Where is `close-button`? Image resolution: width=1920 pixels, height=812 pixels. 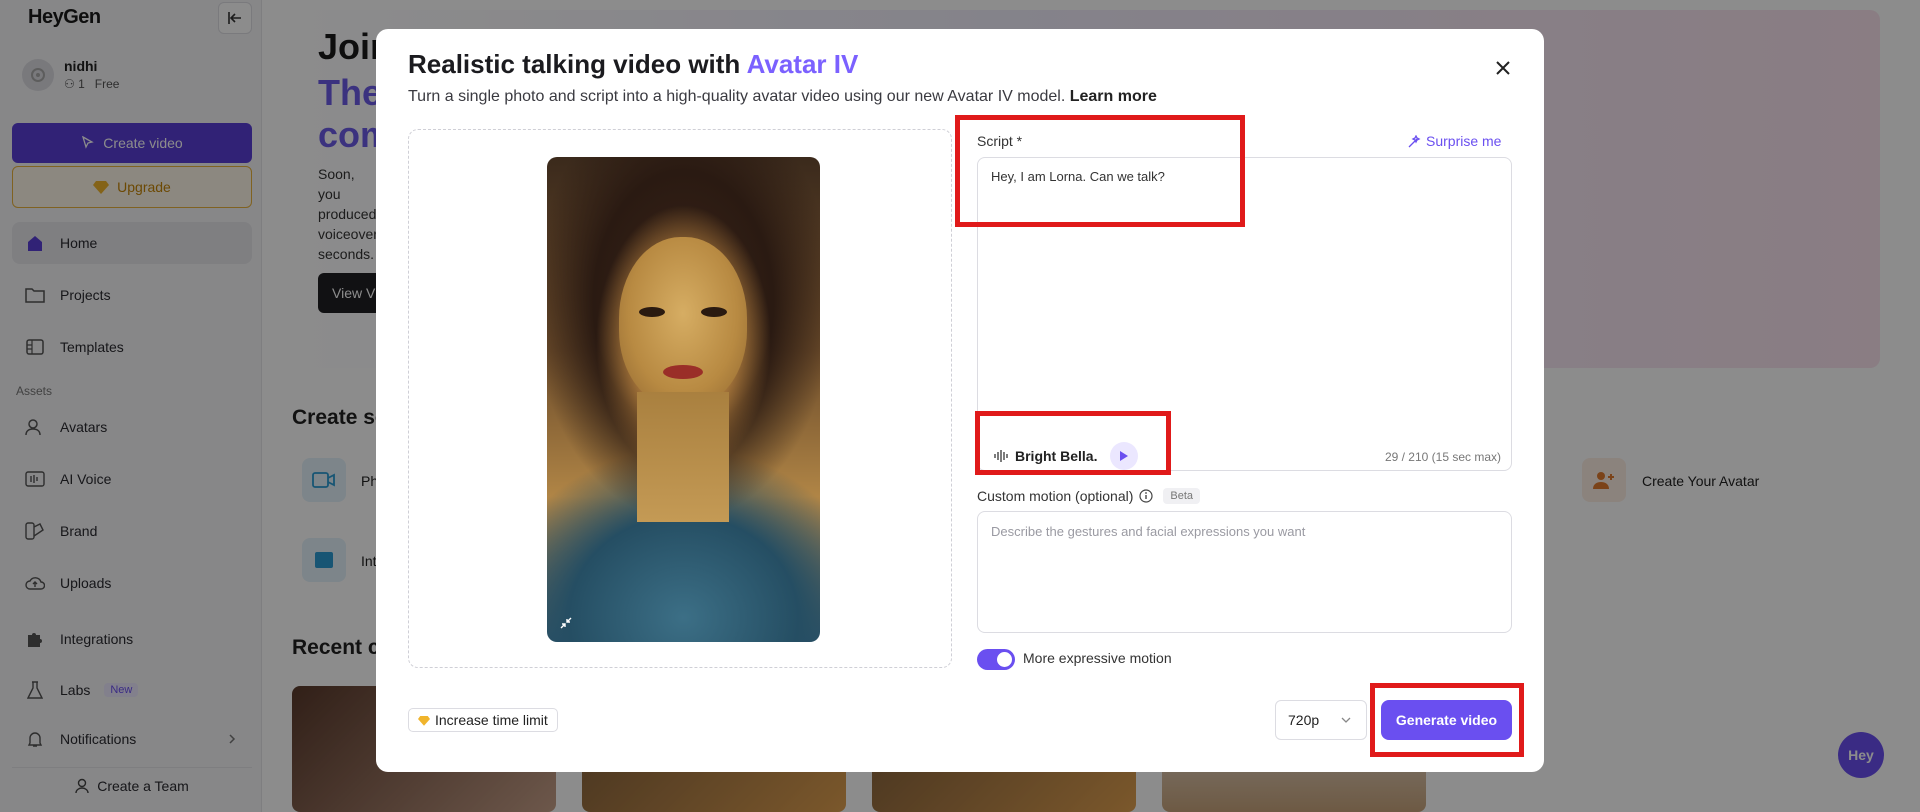
close-button is located at coordinates (1503, 68).